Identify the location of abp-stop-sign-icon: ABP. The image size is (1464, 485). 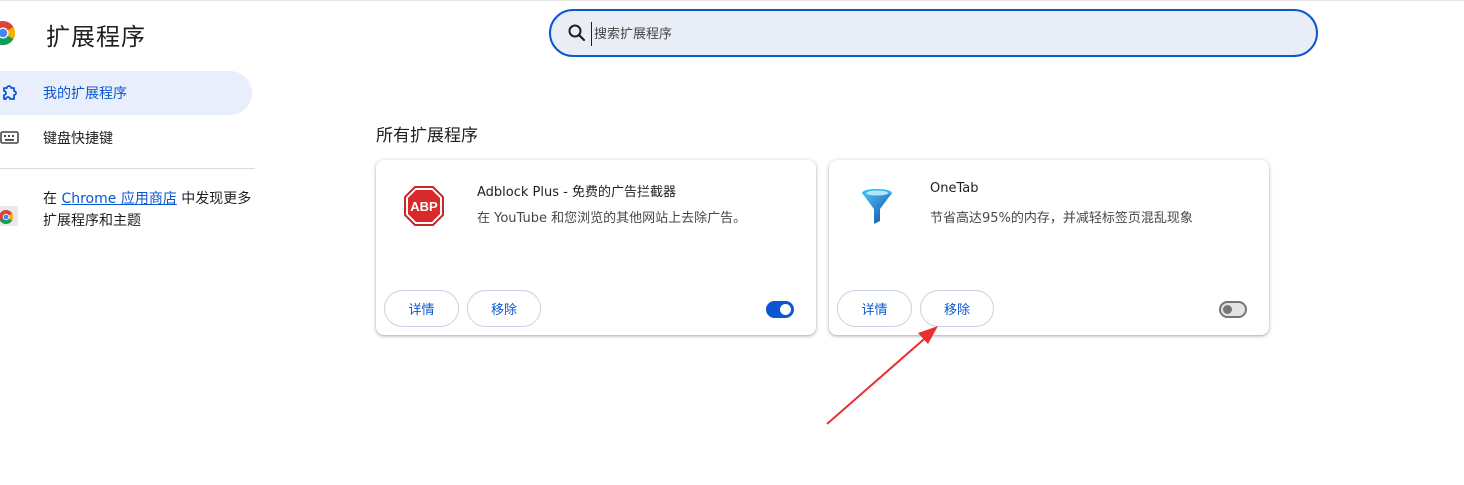
(424, 206).